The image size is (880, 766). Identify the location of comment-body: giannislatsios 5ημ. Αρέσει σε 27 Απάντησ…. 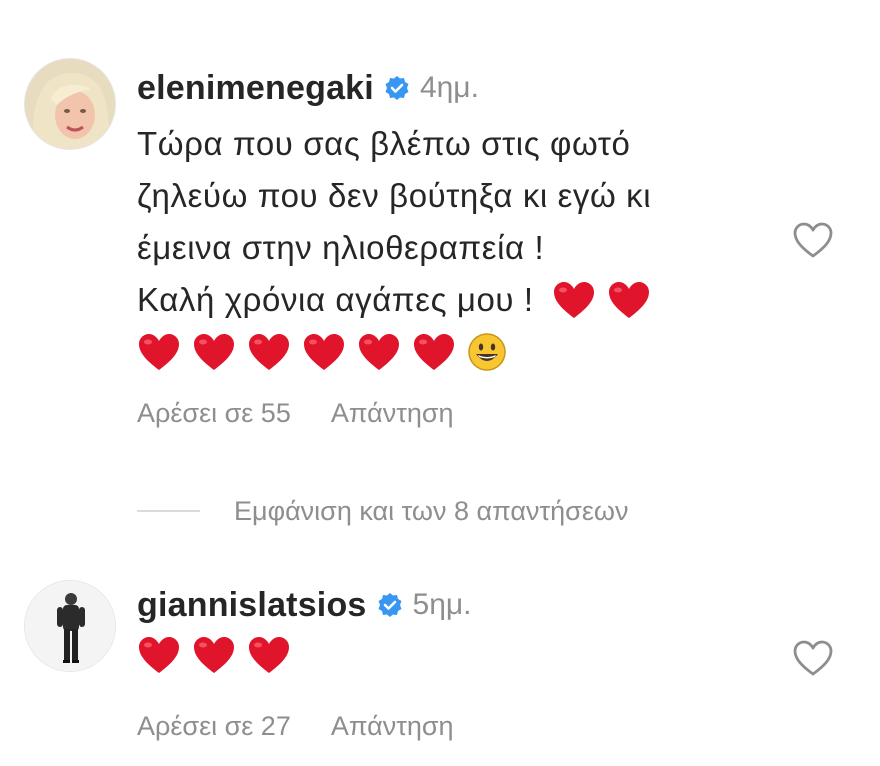
(304, 663).